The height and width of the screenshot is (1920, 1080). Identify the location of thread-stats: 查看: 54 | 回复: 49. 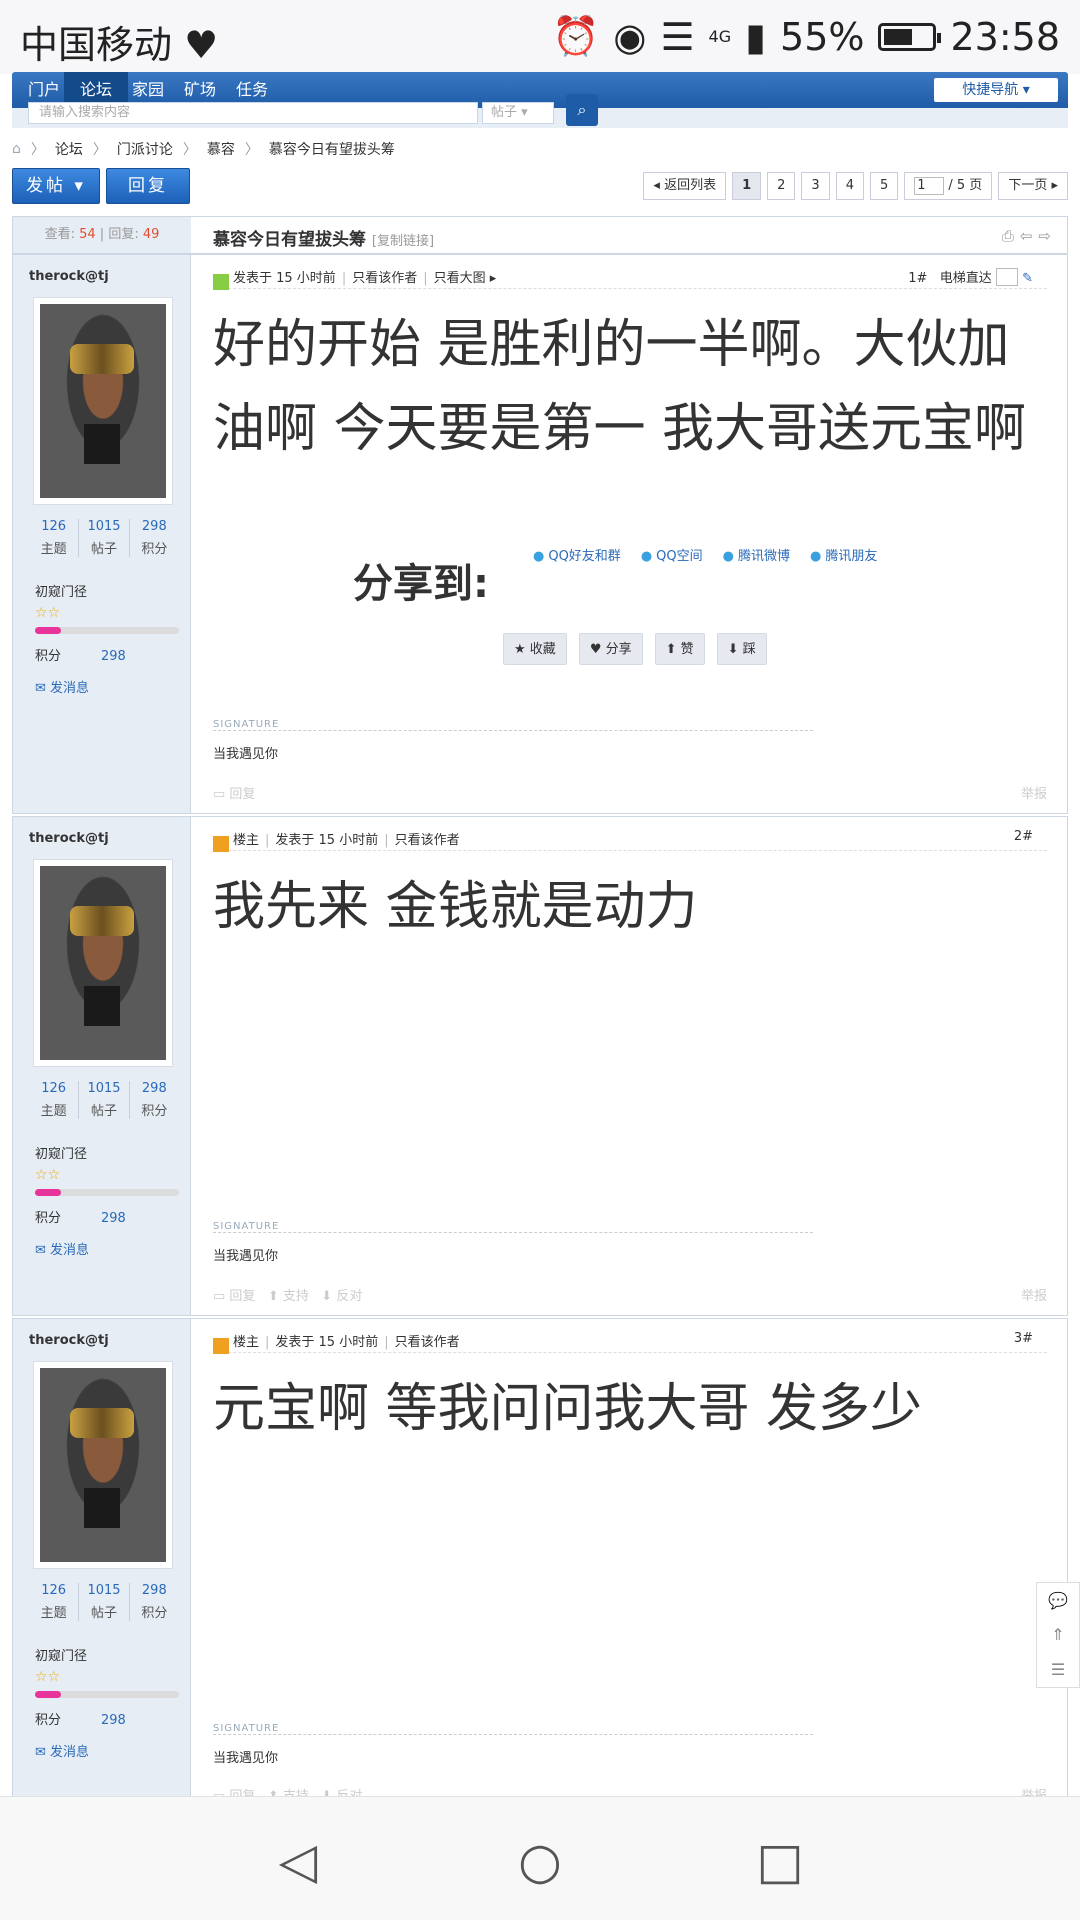
(102, 235).